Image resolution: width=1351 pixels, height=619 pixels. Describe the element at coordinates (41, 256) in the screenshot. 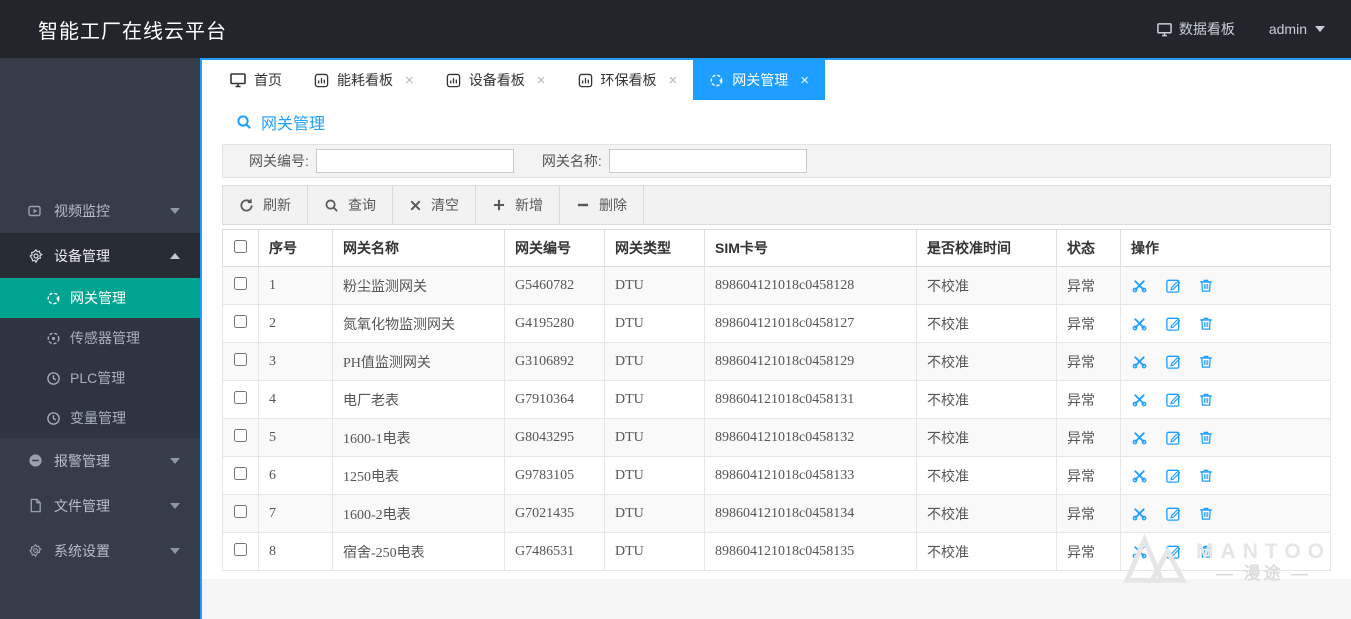

I see `gear-icon` at that location.